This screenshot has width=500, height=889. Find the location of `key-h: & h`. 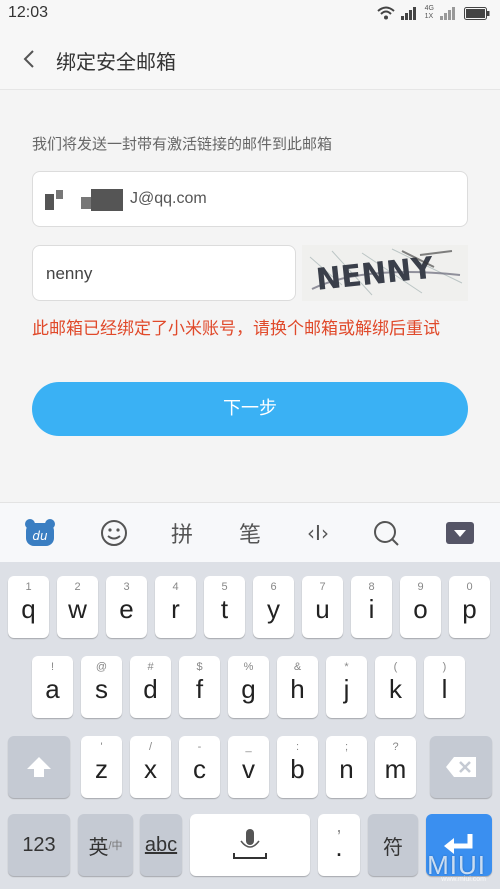

key-h: & h is located at coordinates (297, 687).